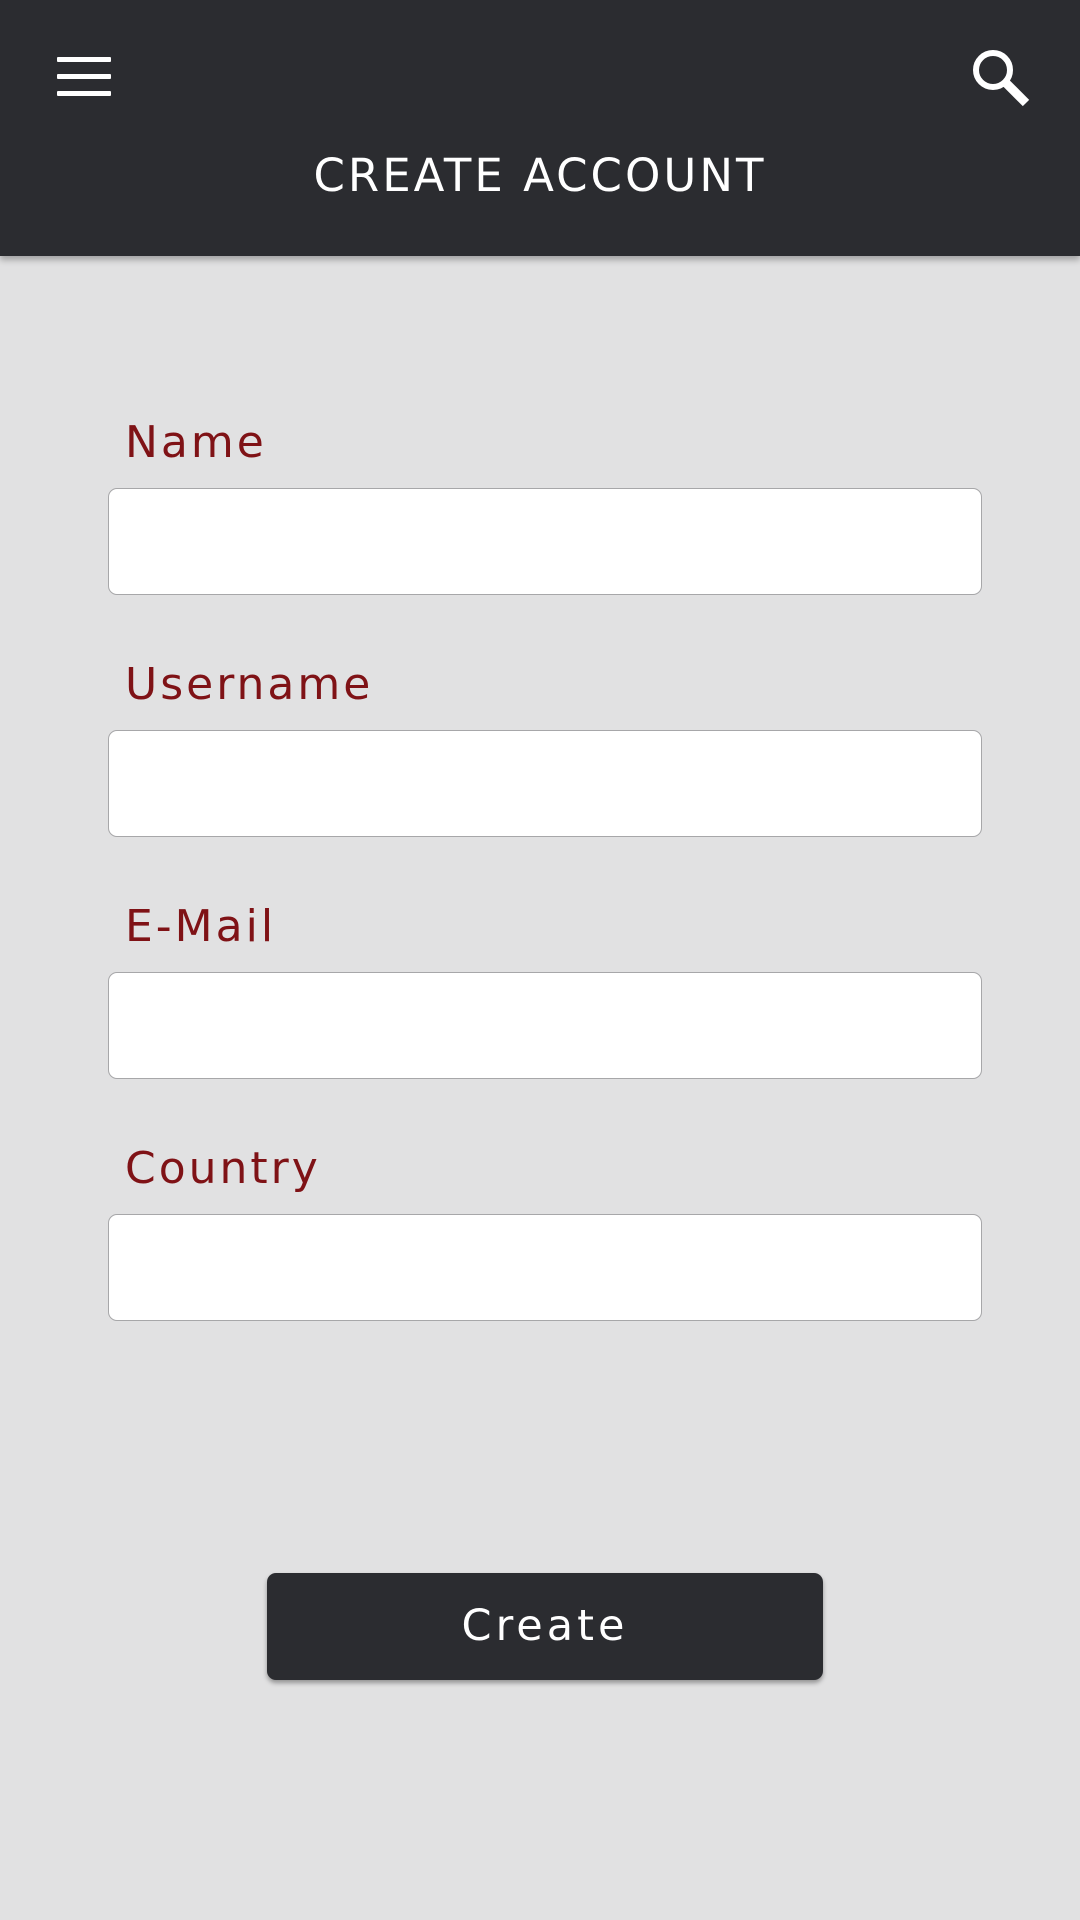 The height and width of the screenshot is (1920, 1080). What do you see at coordinates (84, 59) in the screenshot?
I see `hamburger-menu-icon` at bounding box center [84, 59].